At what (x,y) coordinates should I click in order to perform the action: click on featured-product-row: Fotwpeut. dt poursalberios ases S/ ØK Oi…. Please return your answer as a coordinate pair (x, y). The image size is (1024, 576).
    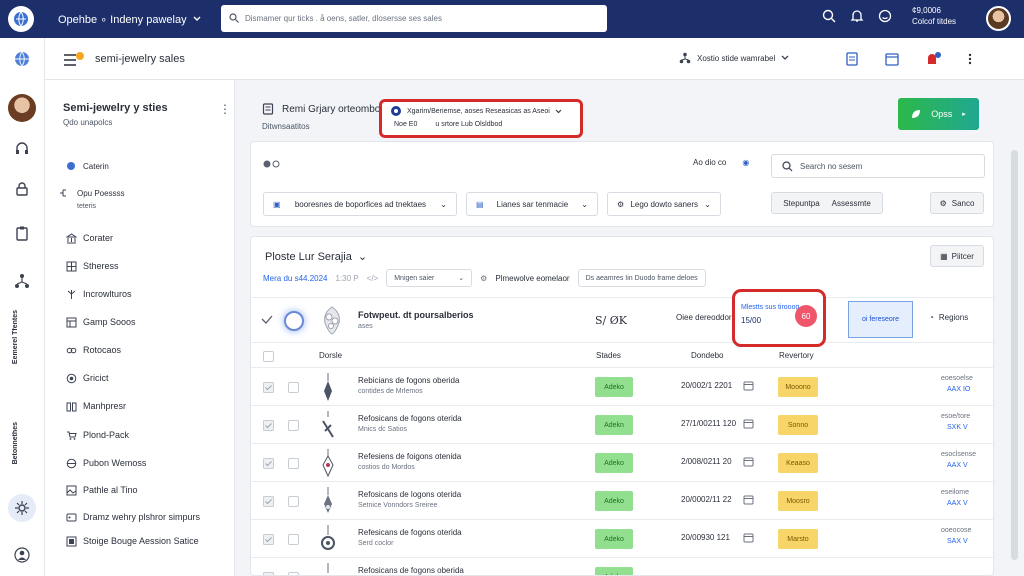
    Looking at the image, I should click on (622, 318).